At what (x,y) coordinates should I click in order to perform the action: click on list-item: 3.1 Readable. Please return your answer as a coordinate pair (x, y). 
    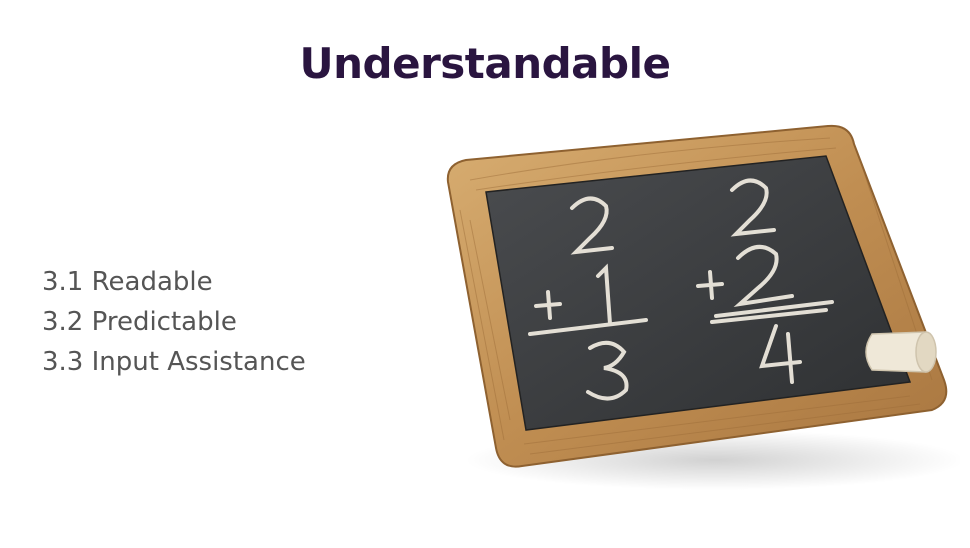
    Looking at the image, I should click on (127, 282).